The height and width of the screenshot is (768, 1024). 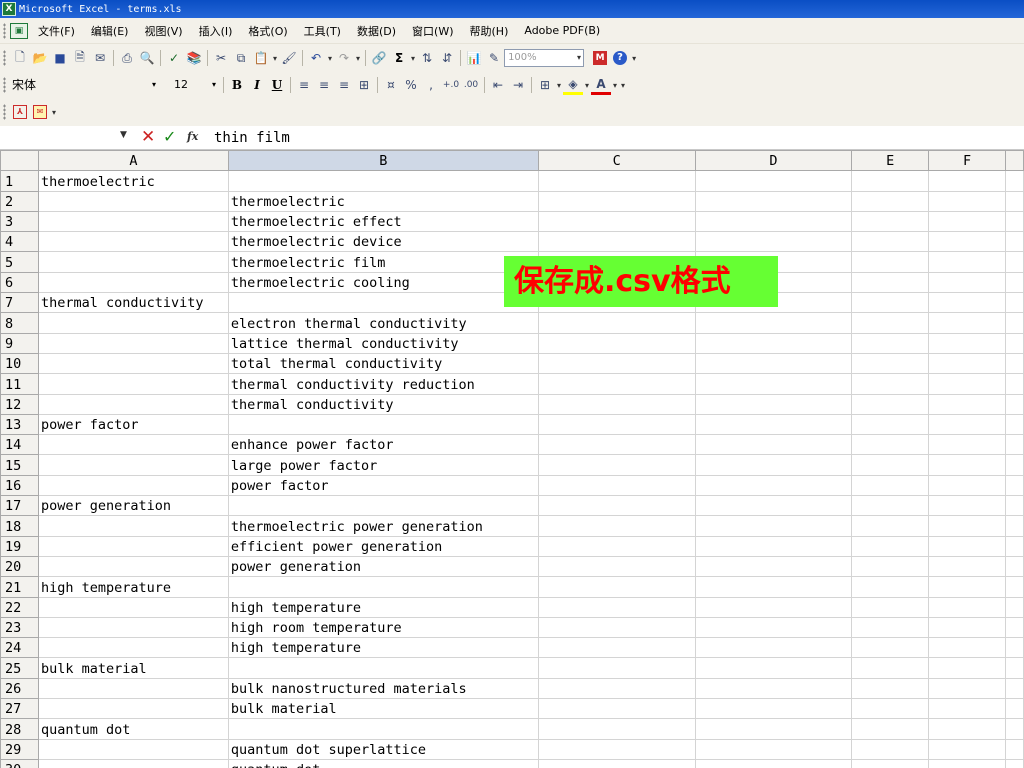 What do you see at coordinates (80, 58) in the screenshot?
I see `permission-icon: 🗎` at bounding box center [80, 58].